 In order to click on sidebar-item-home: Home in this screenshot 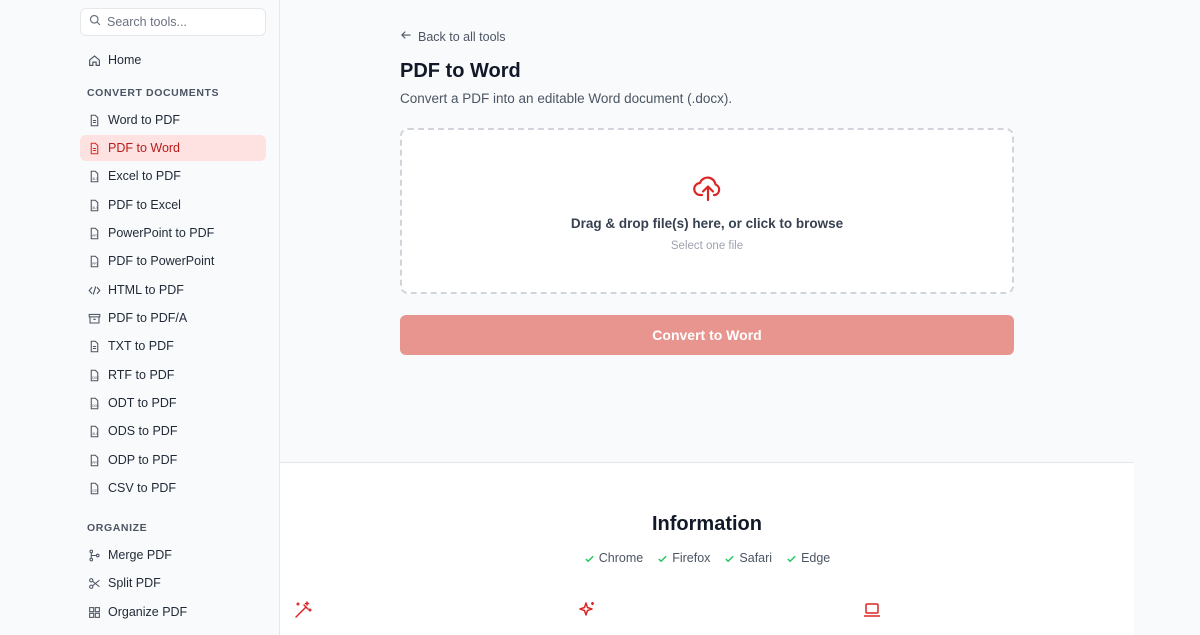, I will do `click(173, 60)`.